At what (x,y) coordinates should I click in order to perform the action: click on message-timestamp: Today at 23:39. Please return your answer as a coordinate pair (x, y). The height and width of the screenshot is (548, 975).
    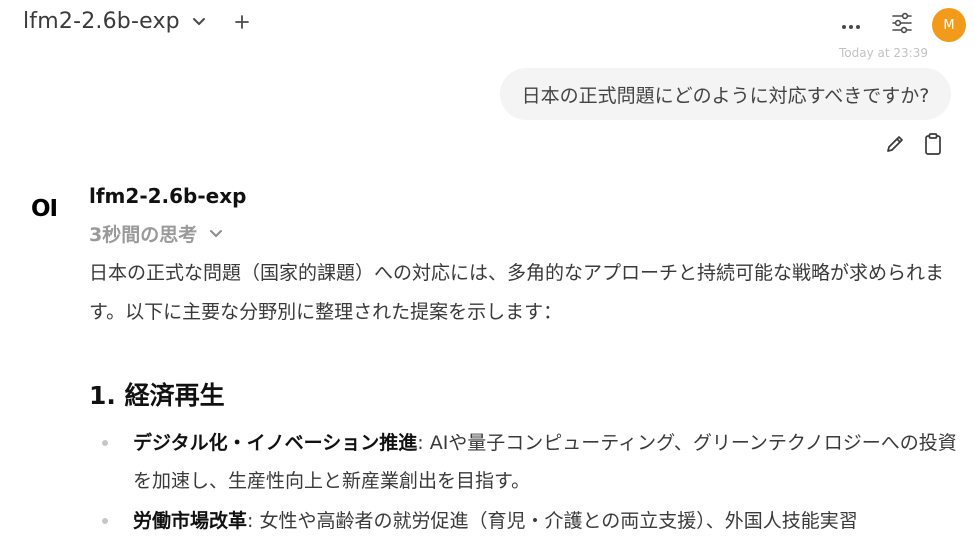
    Looking at the image, I should click on (883, 53).